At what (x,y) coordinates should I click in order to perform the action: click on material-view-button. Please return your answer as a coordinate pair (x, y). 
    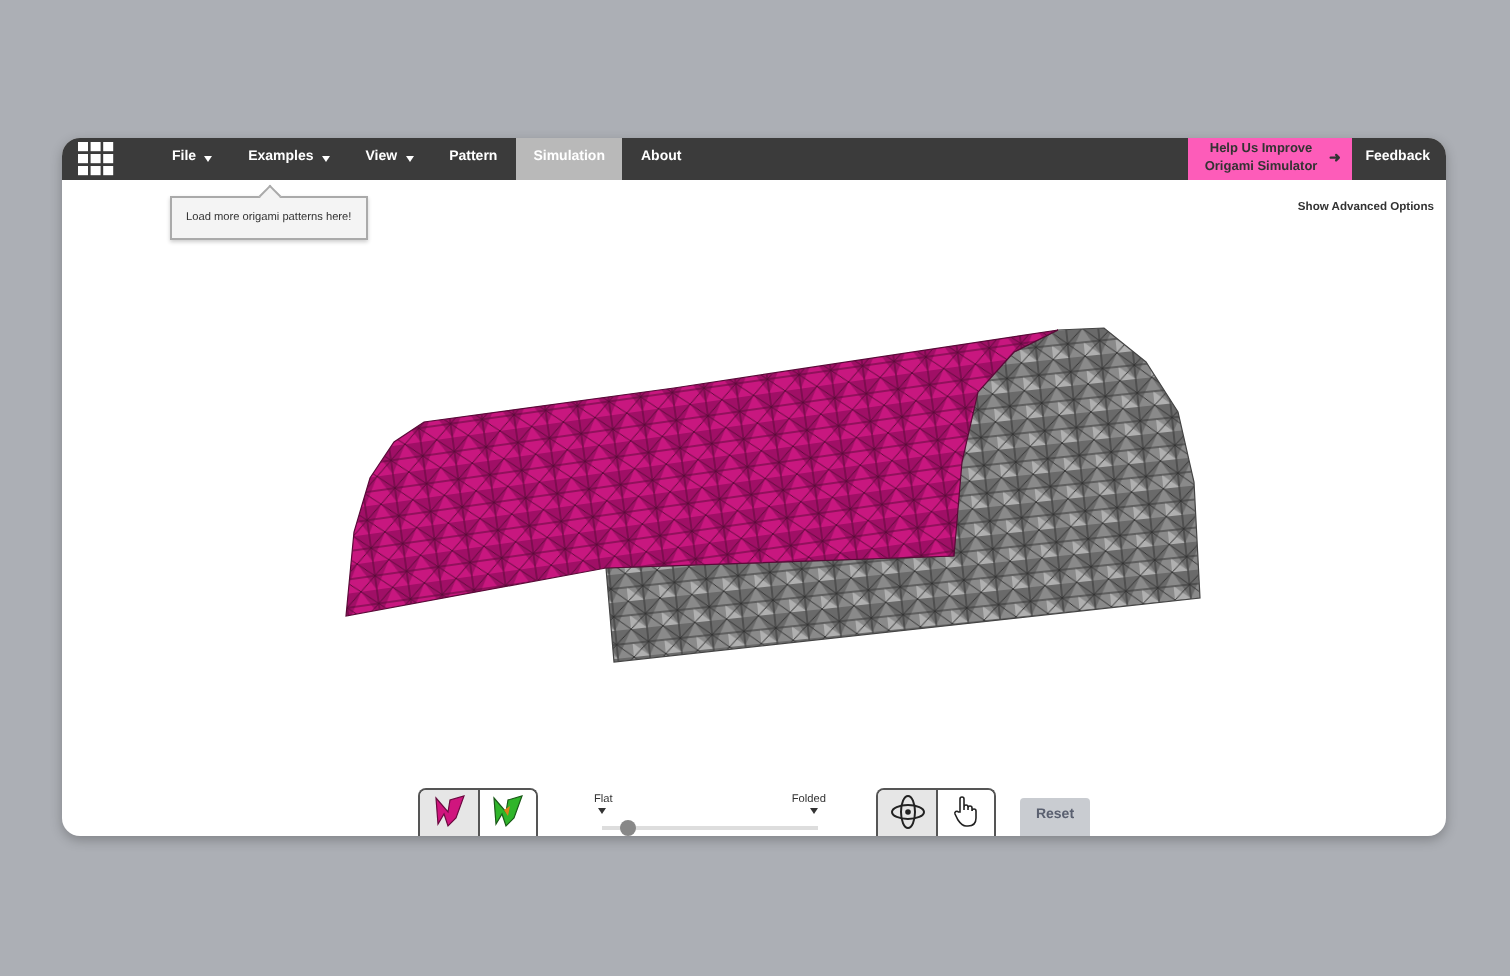
    Looking at the image, I should click on (449, 813).